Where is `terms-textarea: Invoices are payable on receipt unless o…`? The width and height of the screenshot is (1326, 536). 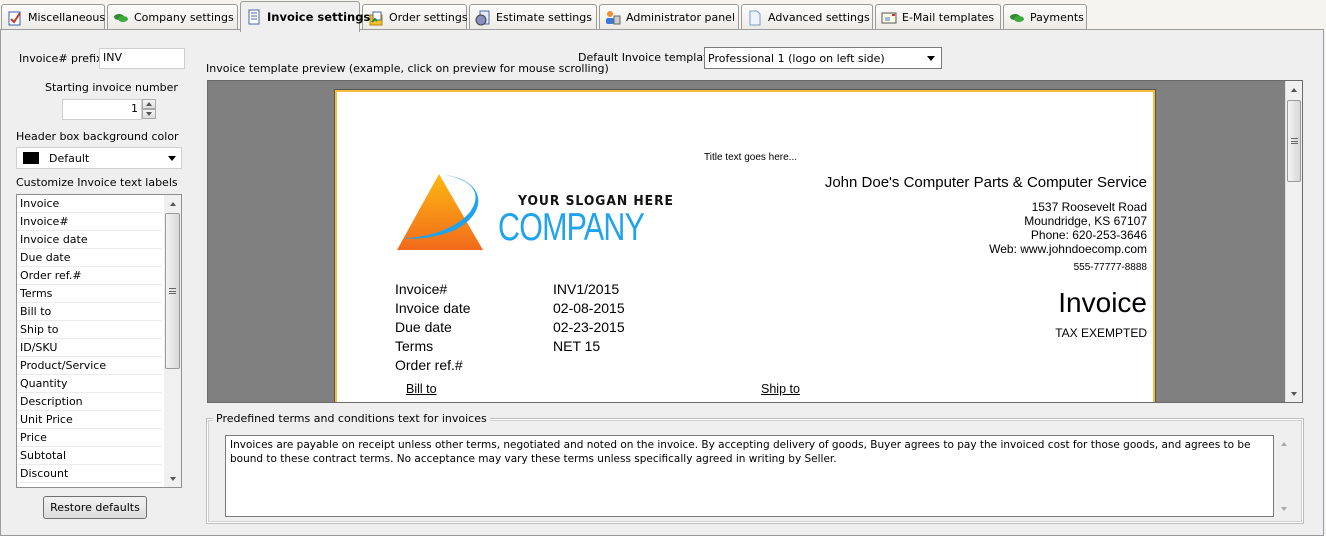
terms-textarea: Invoices are payable on receipt unless o… is located at coordinates (749, 476).